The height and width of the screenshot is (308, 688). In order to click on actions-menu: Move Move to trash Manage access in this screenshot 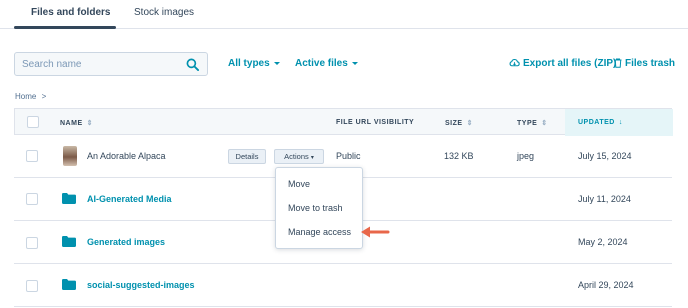, I will do `click(319, 208)`.